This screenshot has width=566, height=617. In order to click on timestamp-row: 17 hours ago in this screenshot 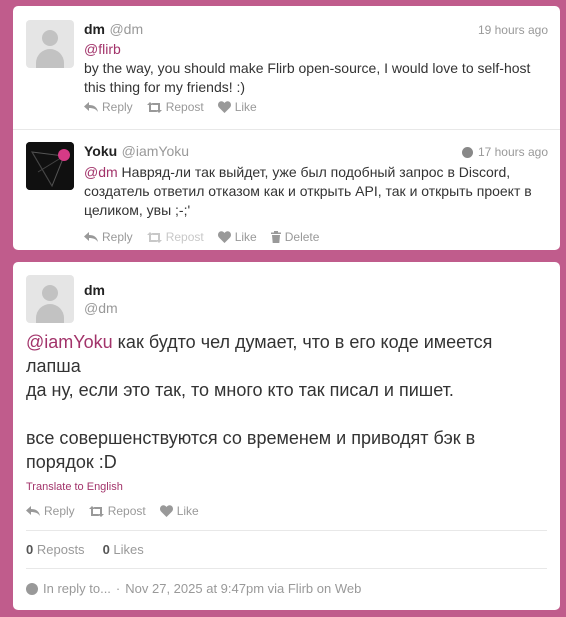, I will do `click(504, 152)`.